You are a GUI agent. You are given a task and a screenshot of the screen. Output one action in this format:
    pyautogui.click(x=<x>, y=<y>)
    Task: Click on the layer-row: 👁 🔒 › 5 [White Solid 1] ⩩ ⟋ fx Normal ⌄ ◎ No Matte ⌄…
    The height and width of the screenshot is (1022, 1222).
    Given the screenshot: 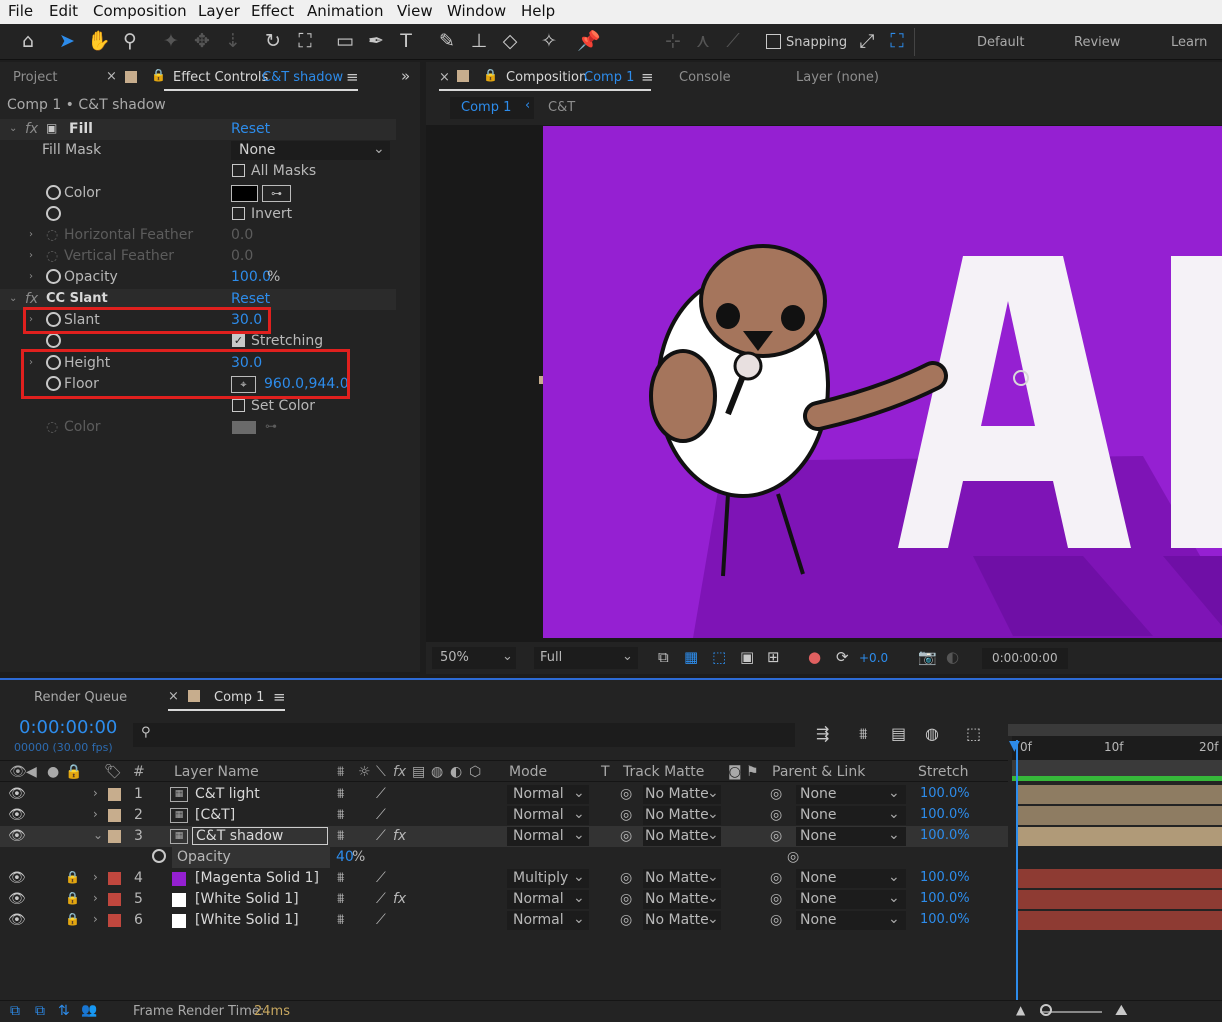 What is the action you would take?
    pyautogui.click(x=504, y=899)
    